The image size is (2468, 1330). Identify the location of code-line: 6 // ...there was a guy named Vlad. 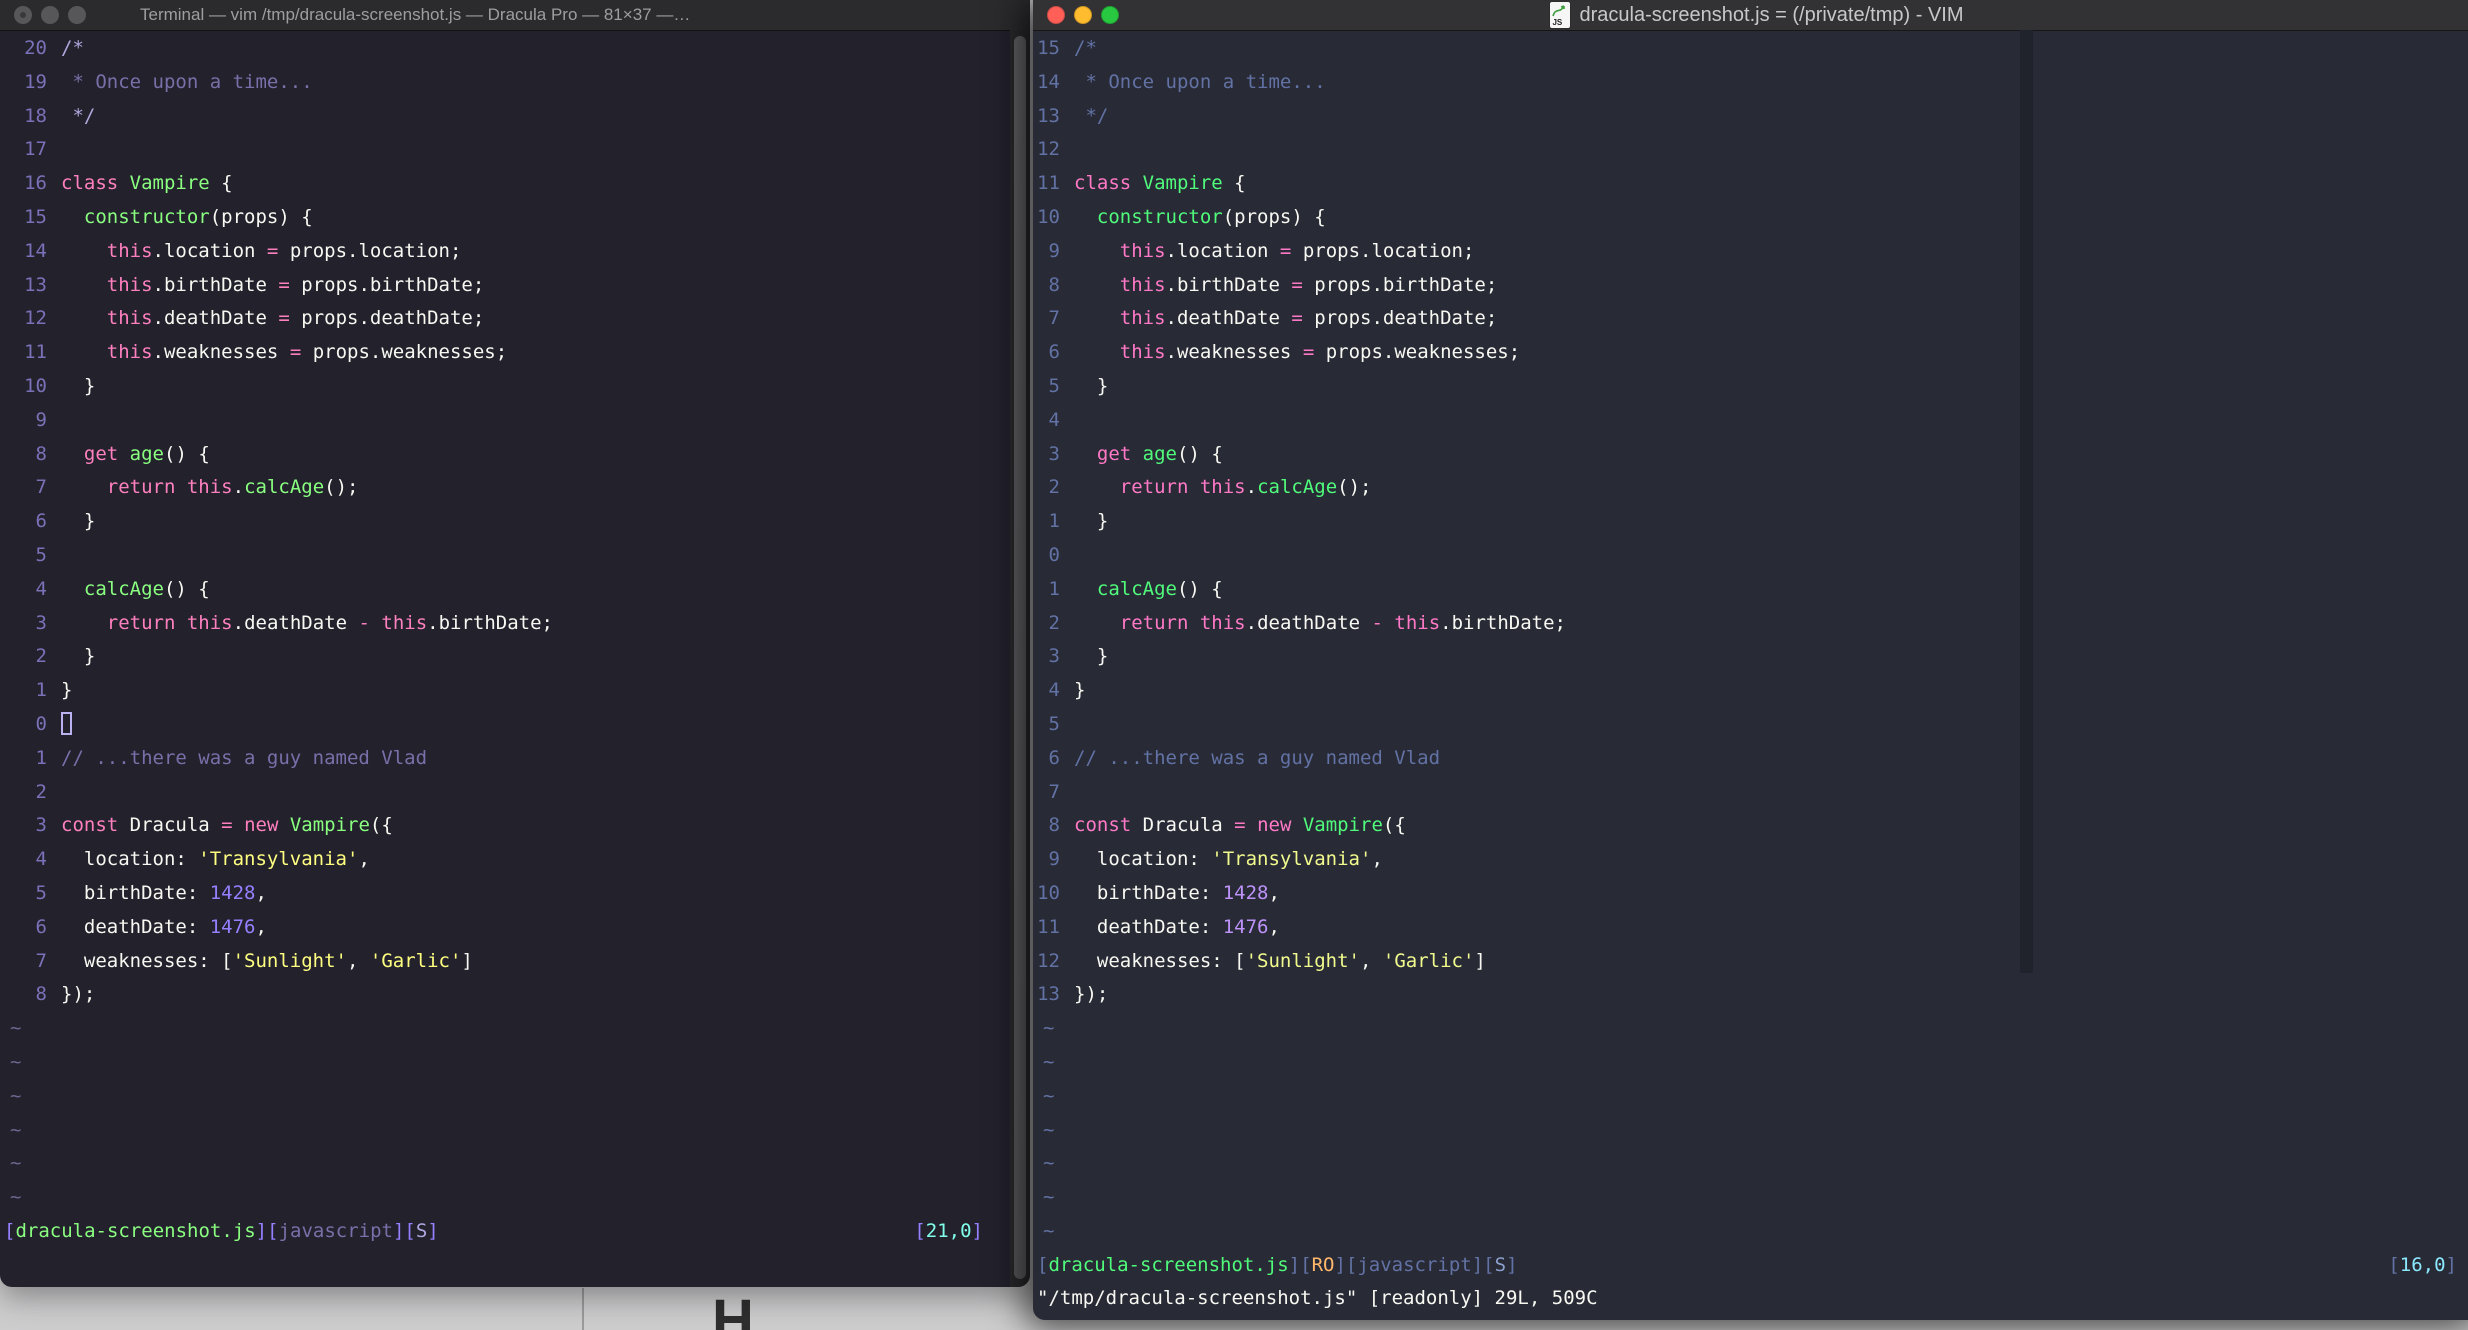
(1750, 759).